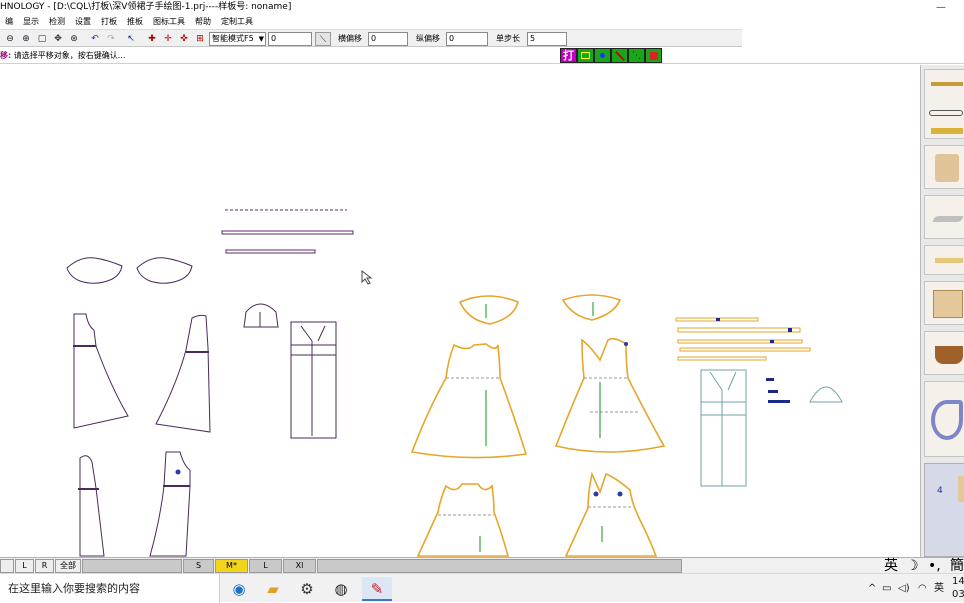  Describe the element at coordinates (26, 39) in the screenshot. I see `zoom-in-icon: ⊕` at that location.